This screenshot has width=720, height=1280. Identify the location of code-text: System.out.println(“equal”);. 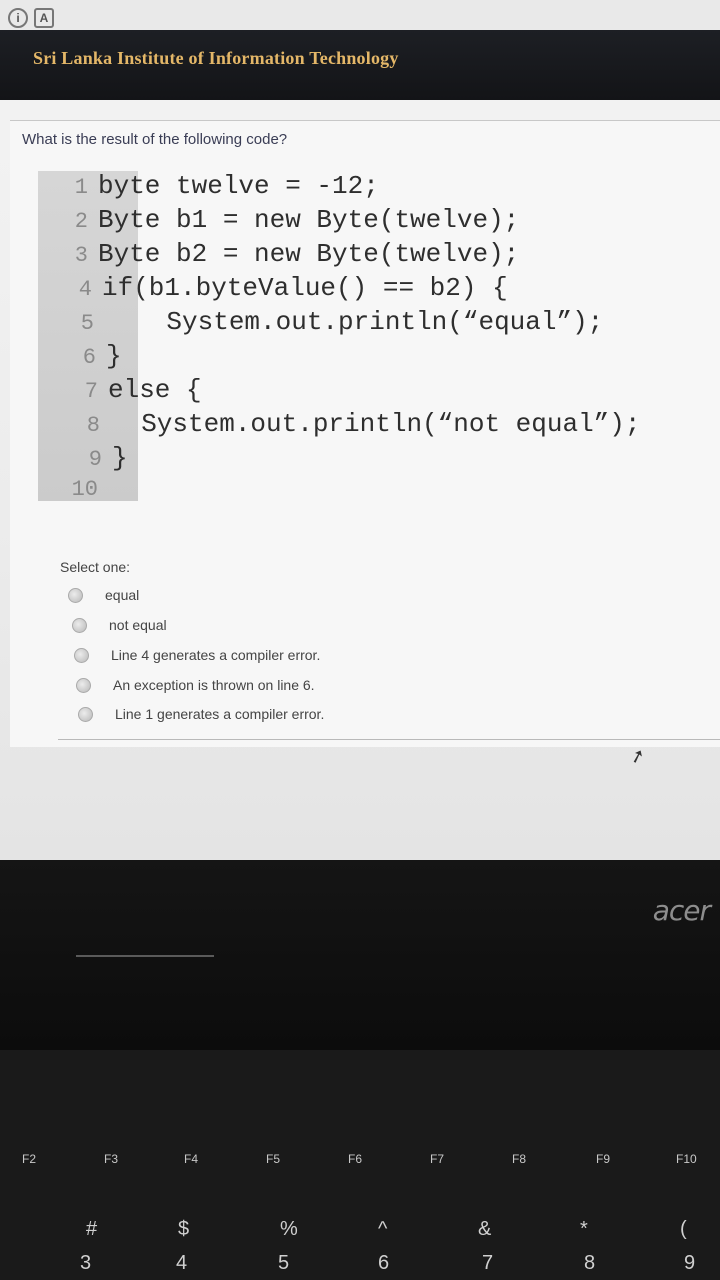
(354, 322).